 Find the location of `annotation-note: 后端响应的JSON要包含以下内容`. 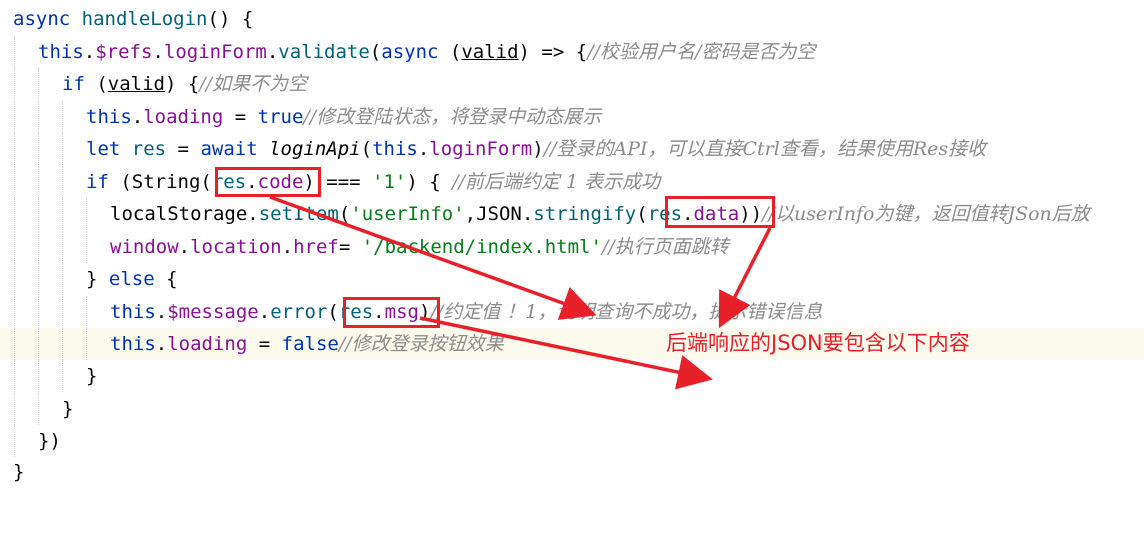

annotation-note: 后端响应的JSON要包含以下内容 is located at coordinates (818, 343).